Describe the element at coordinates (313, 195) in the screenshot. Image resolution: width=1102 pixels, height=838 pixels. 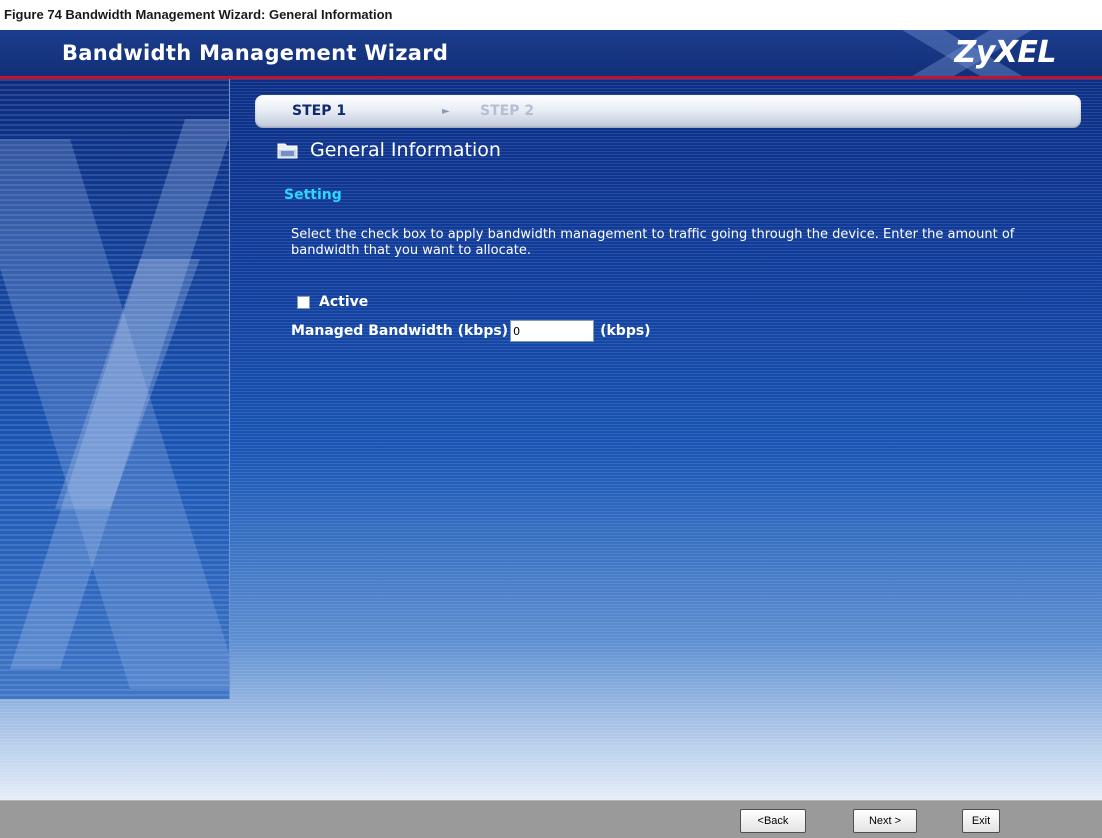
I see `setting-heading: Setting` at that location.